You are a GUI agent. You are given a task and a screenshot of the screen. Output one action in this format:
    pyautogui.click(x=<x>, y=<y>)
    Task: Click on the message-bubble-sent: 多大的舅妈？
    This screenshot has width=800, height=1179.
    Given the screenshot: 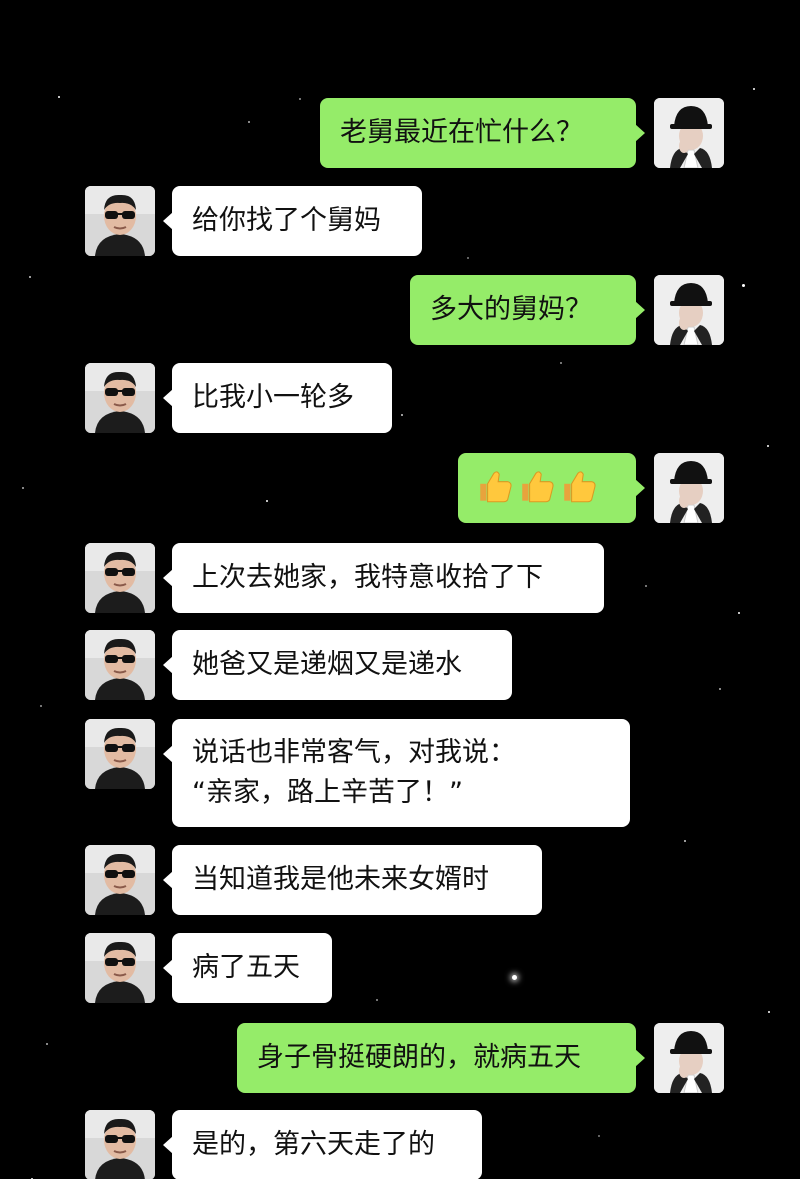 What is the action you would take?
    pyautogui.click(x=527, y=310)
    